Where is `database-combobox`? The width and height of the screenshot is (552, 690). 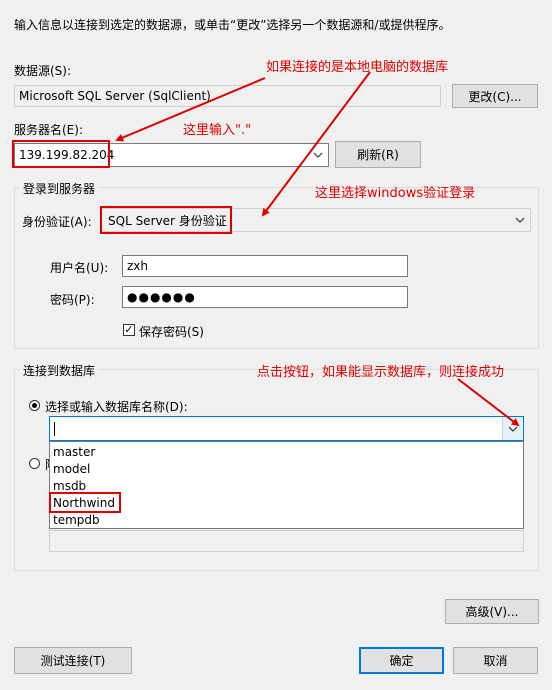 database-combobox is located at coordinates (286, 428).